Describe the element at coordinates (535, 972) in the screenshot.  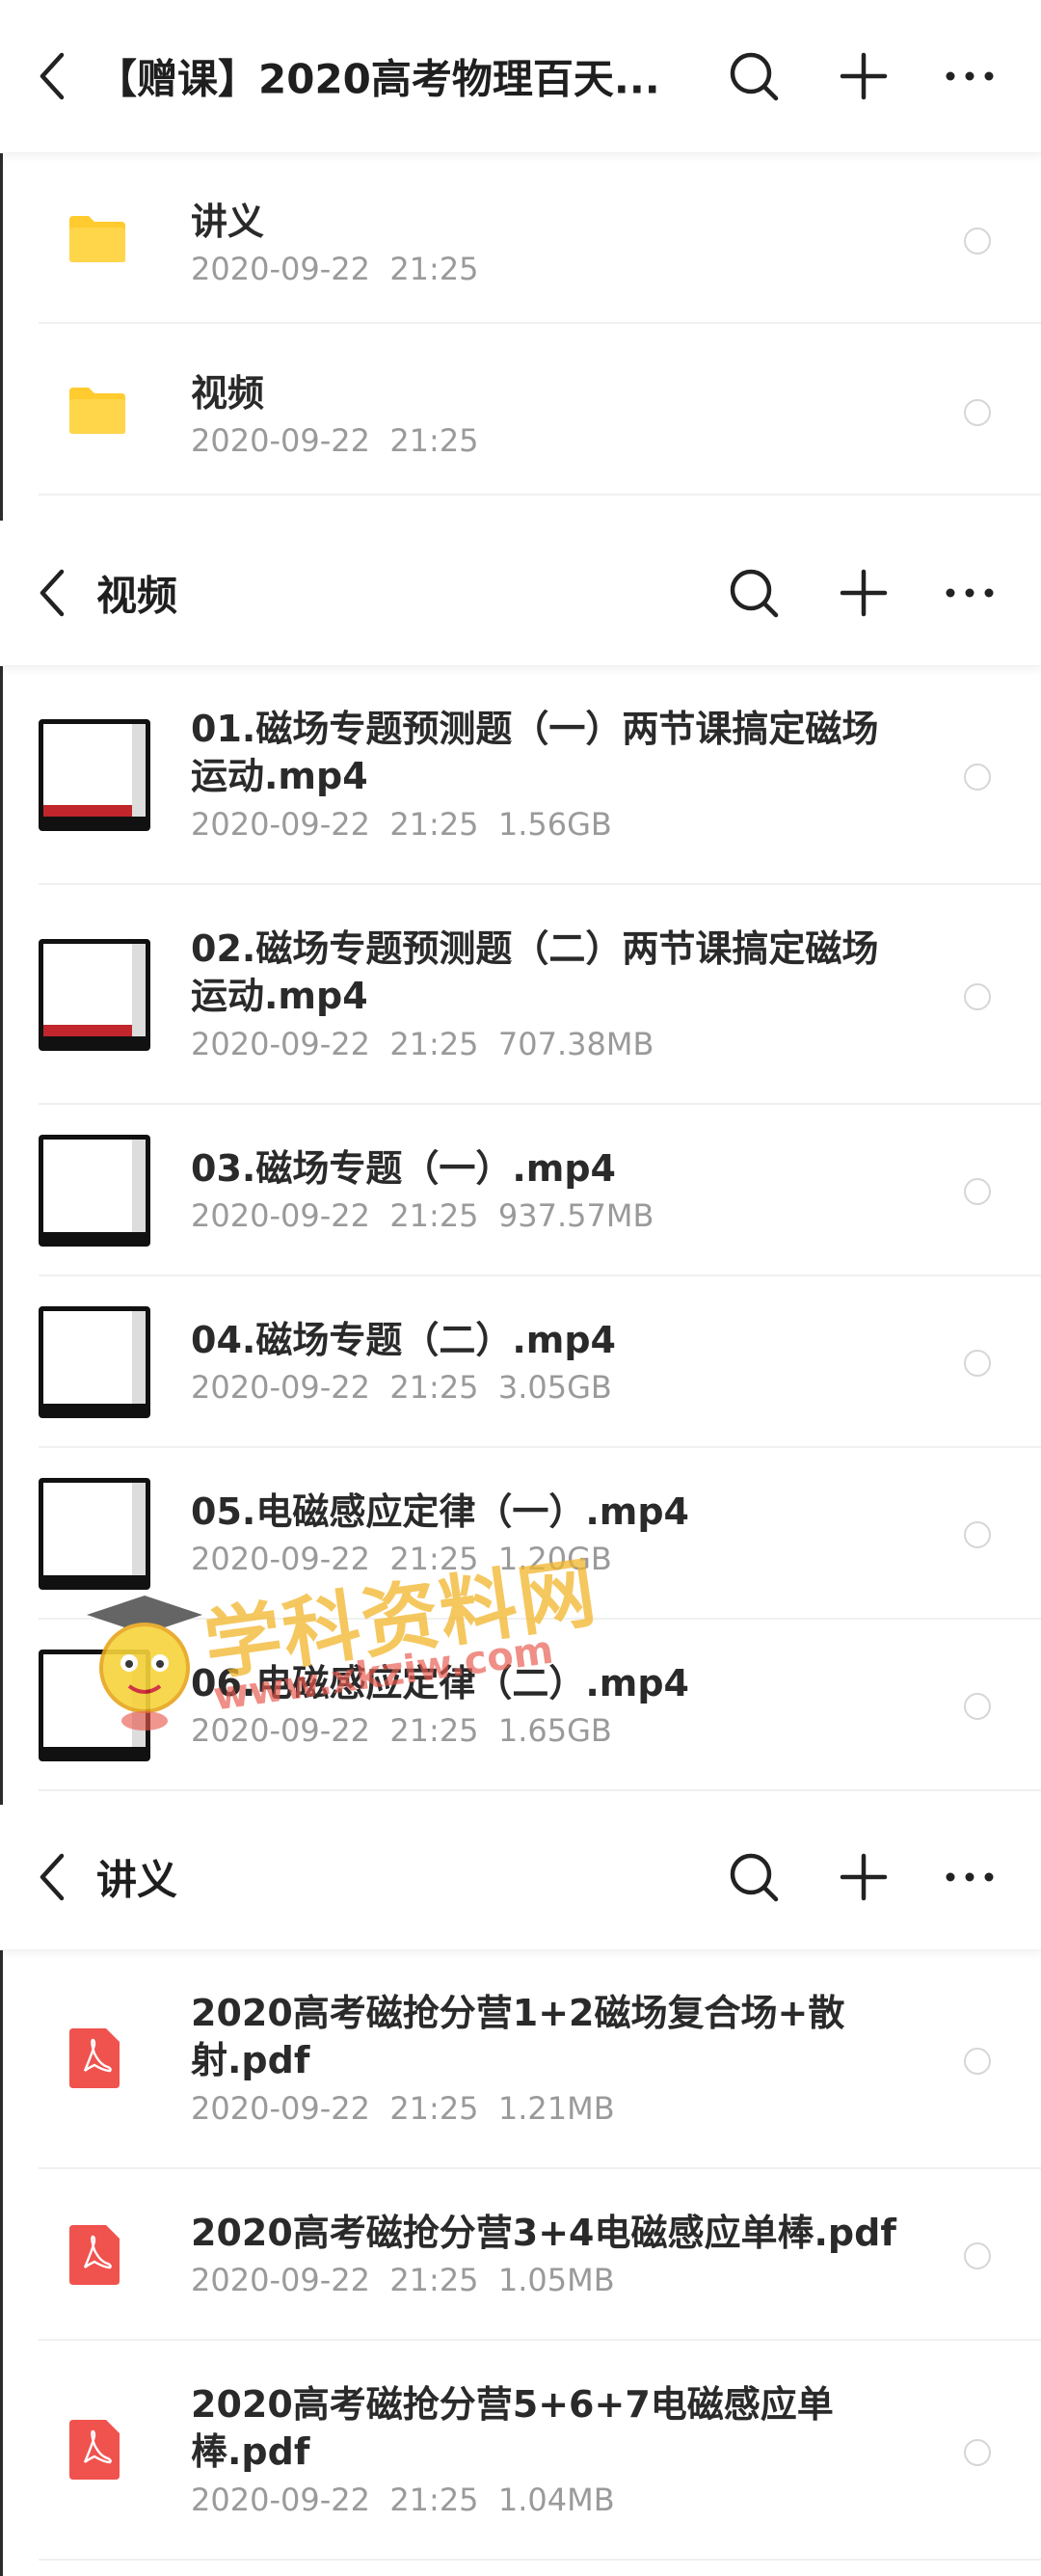
I see `file-name: 02.磁场专题预测题（二）两节课搞定磁场运动.mp4` at that location.